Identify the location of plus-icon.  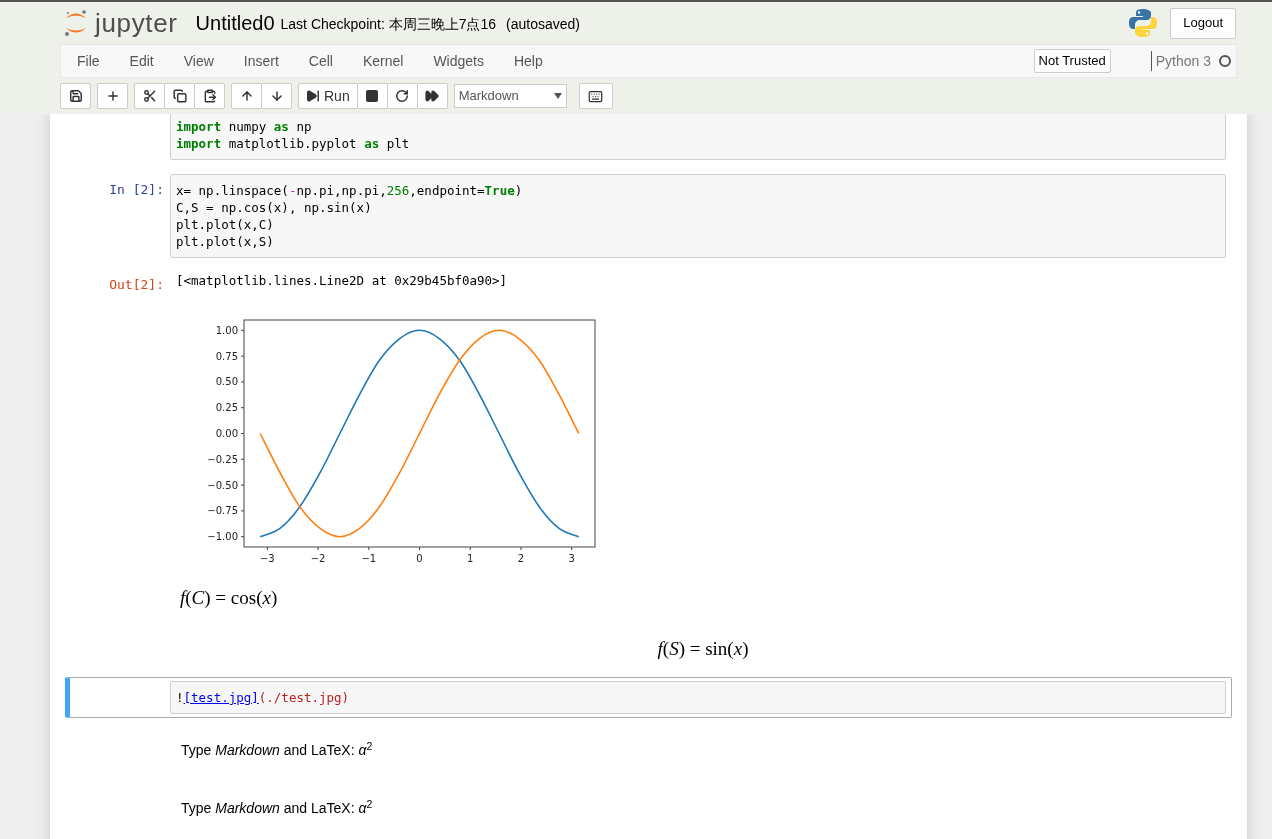
(112, 96).